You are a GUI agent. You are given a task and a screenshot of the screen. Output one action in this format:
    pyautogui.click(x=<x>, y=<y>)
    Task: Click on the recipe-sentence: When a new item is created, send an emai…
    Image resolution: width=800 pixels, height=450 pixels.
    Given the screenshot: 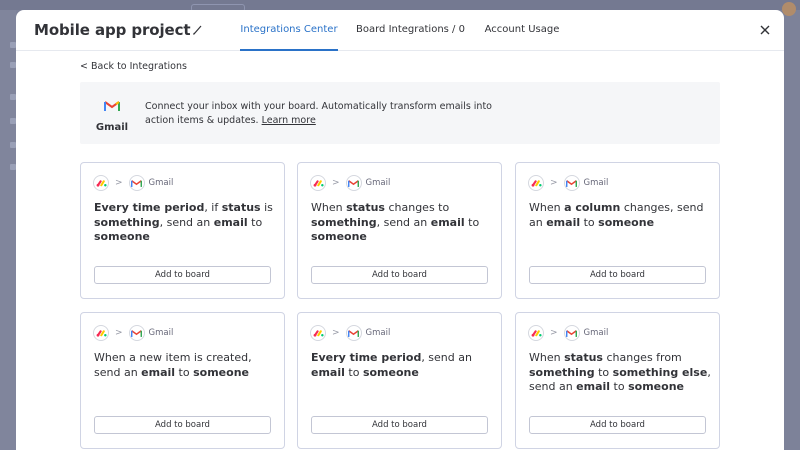 What is the action you would take?
    pyautogui.click(x=185, y=365)
    